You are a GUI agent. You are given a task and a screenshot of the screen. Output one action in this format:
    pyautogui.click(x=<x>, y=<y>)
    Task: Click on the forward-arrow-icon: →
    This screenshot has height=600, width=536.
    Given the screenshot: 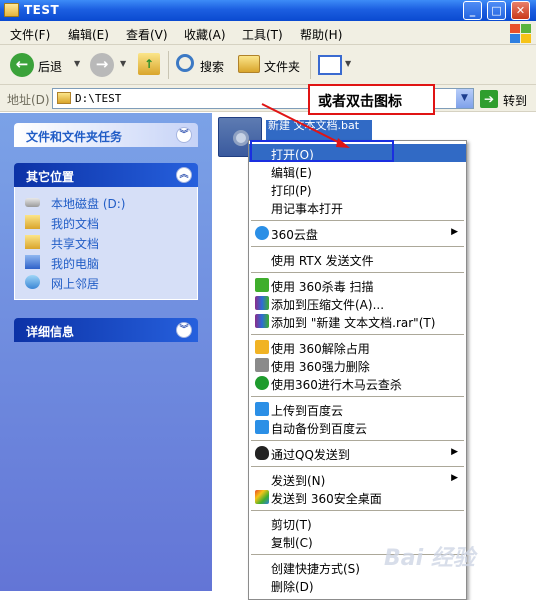 What is the action you would take?
    pyautogui.click(x=102, y=65)
    